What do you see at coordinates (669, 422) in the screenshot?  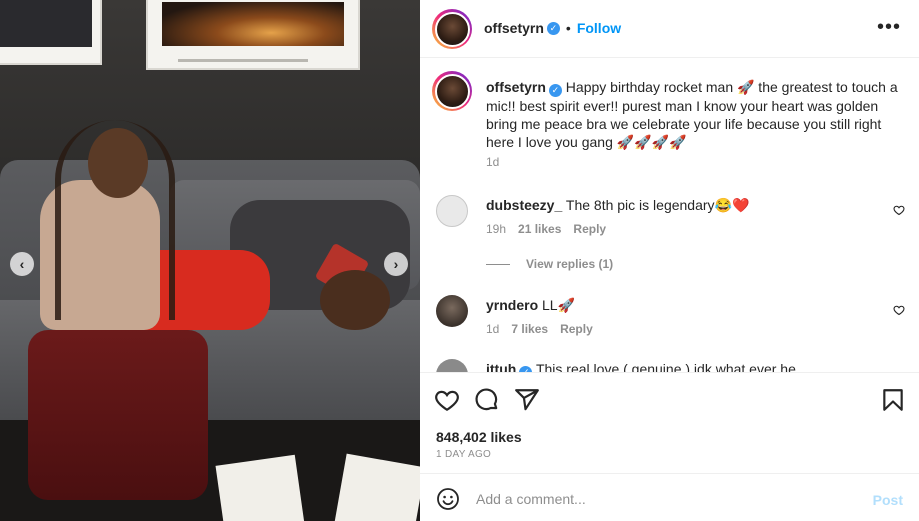 I see `post-actions: 848,402 likes 1 DAY AGO` at bounding box center [669, 422].